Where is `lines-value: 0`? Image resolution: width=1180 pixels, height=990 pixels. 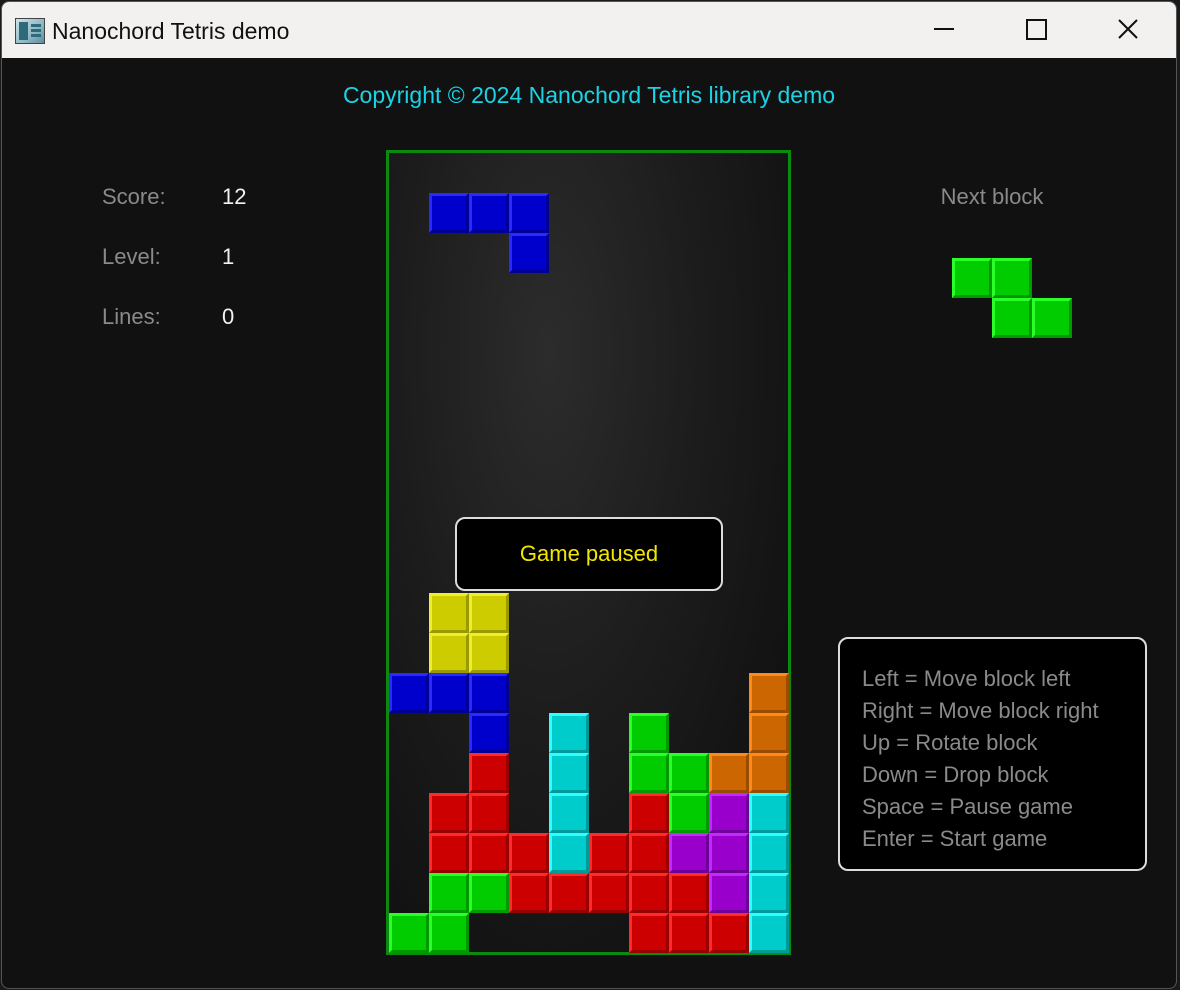 lines-value: 0 is located at coordinates (228, 316).